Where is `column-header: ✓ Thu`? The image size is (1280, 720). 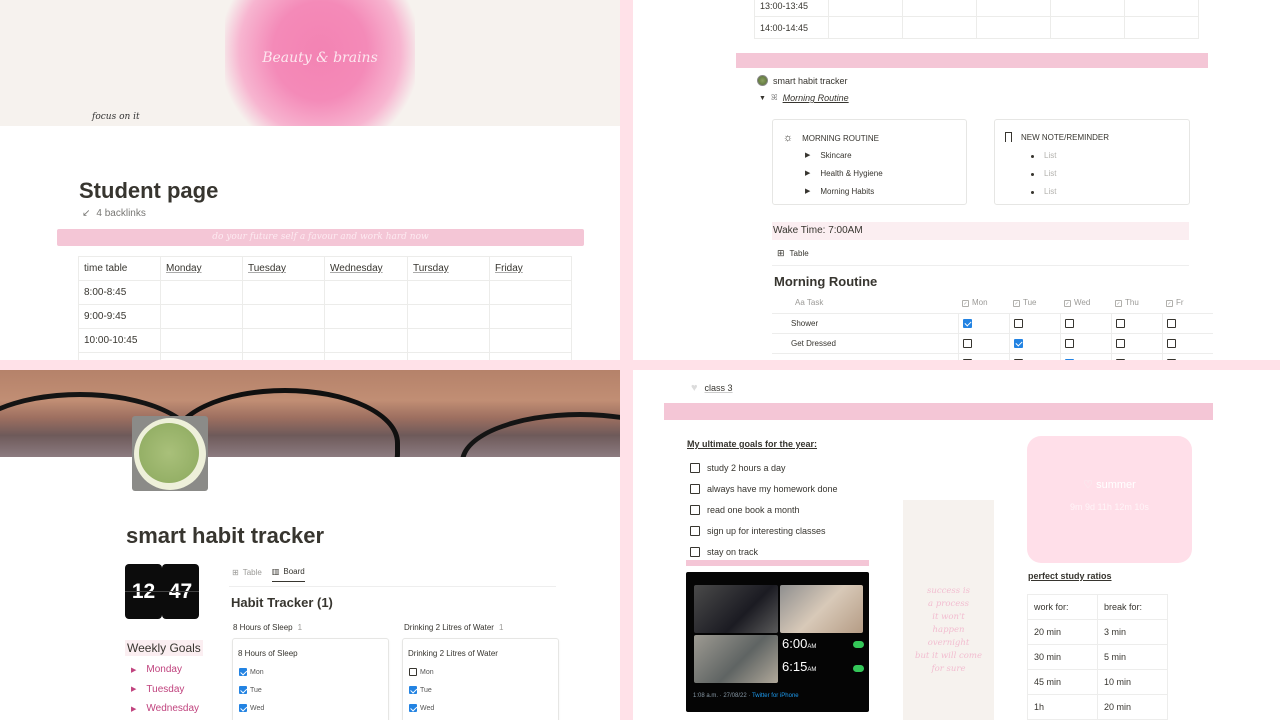
column-header: ✓ Thu is located at coordinates (1136, 303).